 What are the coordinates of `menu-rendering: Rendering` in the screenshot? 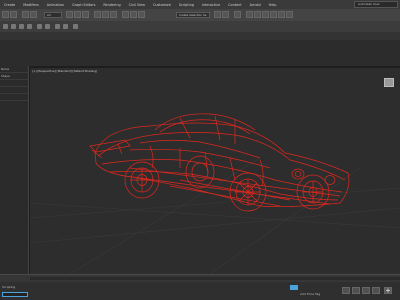 It's located at (111, 5).